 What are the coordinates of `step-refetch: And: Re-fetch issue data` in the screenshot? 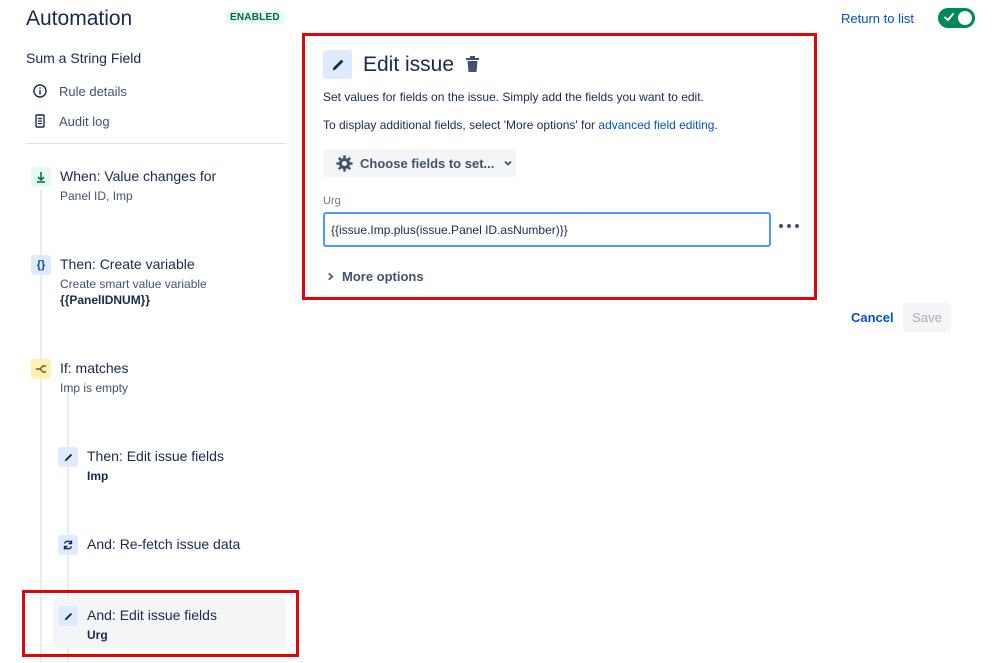 It's located at (168, 547).